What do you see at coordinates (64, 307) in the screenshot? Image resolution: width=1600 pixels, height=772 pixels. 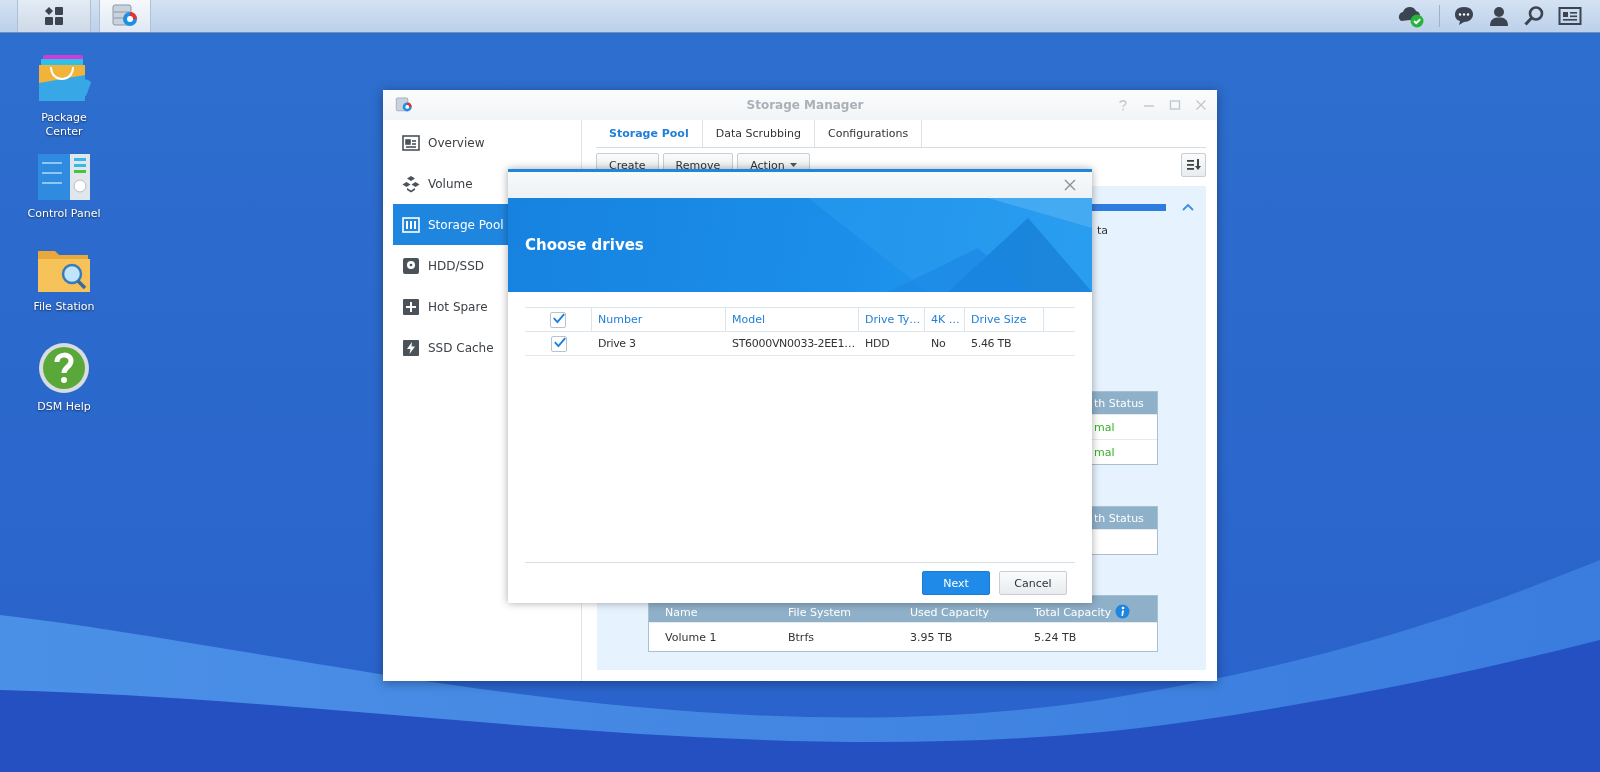 I see `desktop-icon-label: File Station` at bounding box center [64, 307].